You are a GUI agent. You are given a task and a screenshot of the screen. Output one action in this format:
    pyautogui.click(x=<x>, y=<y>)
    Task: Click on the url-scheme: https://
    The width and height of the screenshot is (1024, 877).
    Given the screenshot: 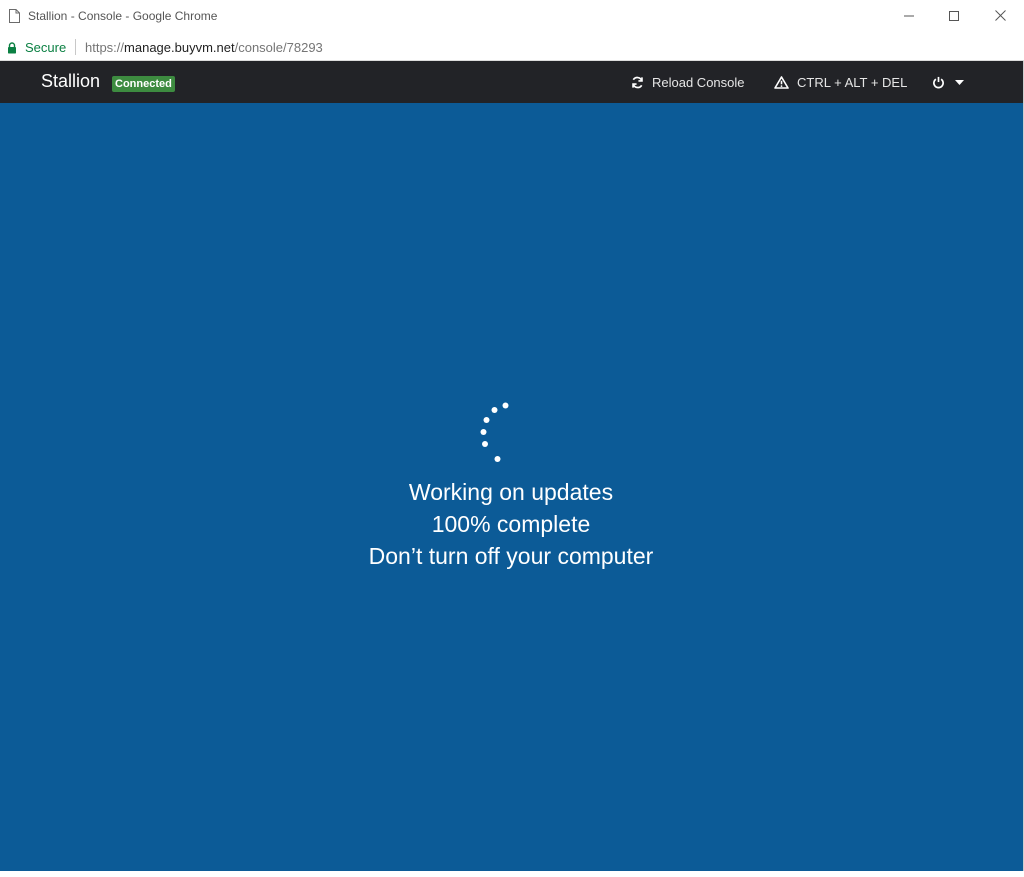 What is the action you would take?
    pyautogui.click(x=105, y=47)
    